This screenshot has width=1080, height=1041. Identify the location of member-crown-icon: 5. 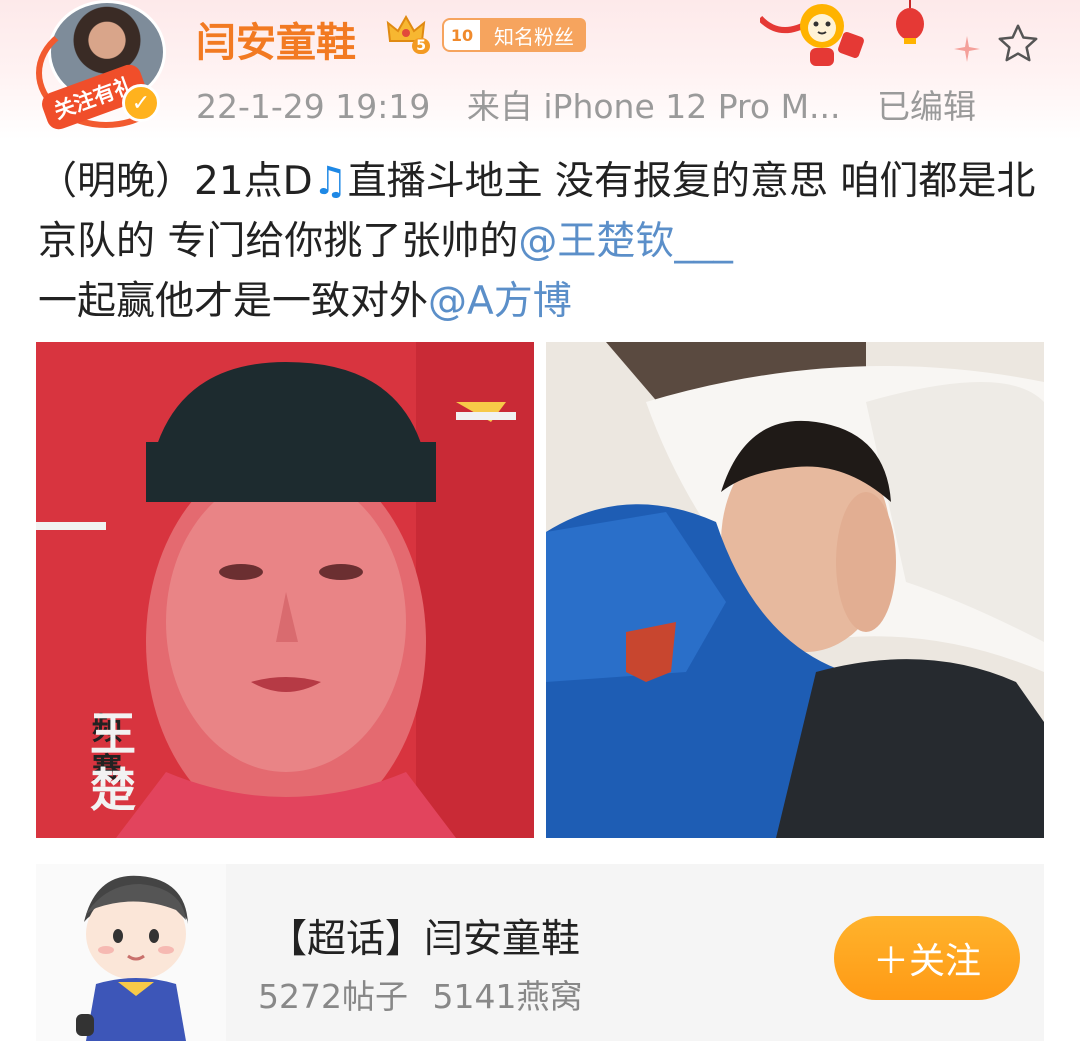
(407, 33).